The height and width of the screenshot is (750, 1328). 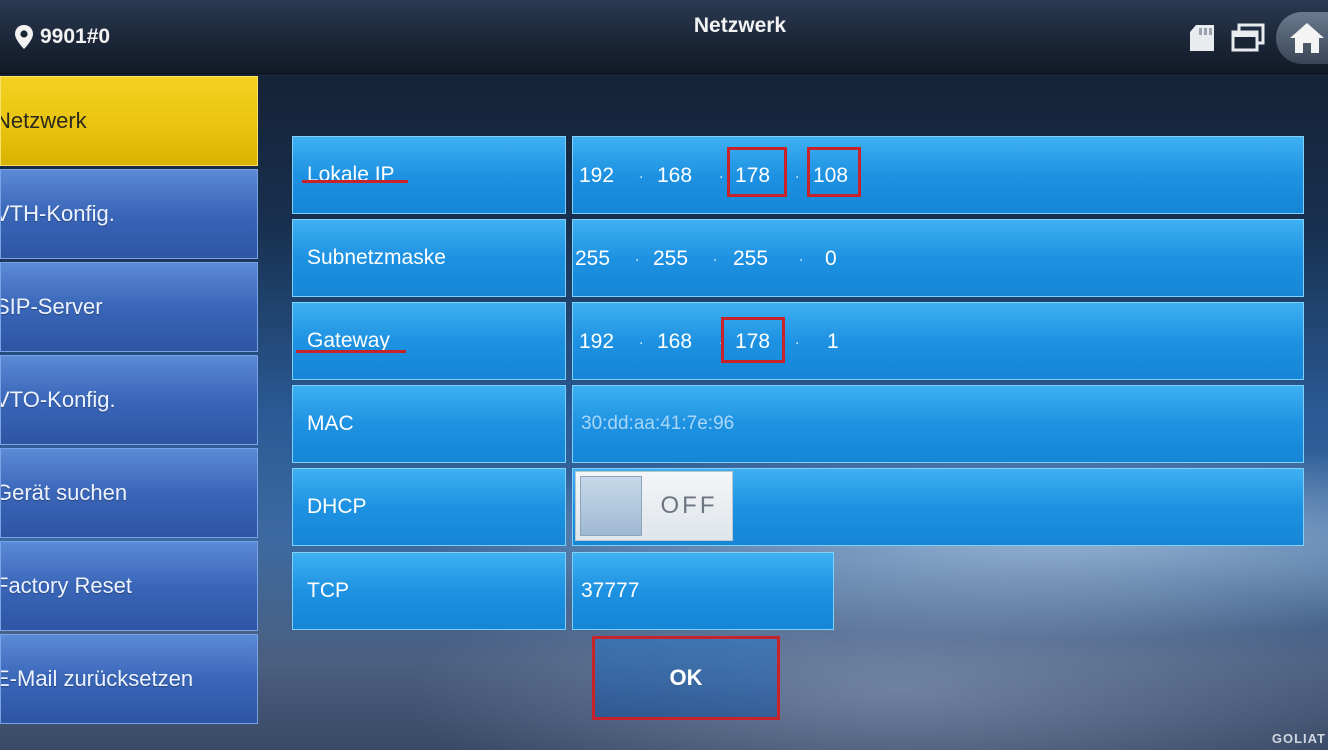 I want to click on ip-octet-1: 192, so click(x=596, y=176).